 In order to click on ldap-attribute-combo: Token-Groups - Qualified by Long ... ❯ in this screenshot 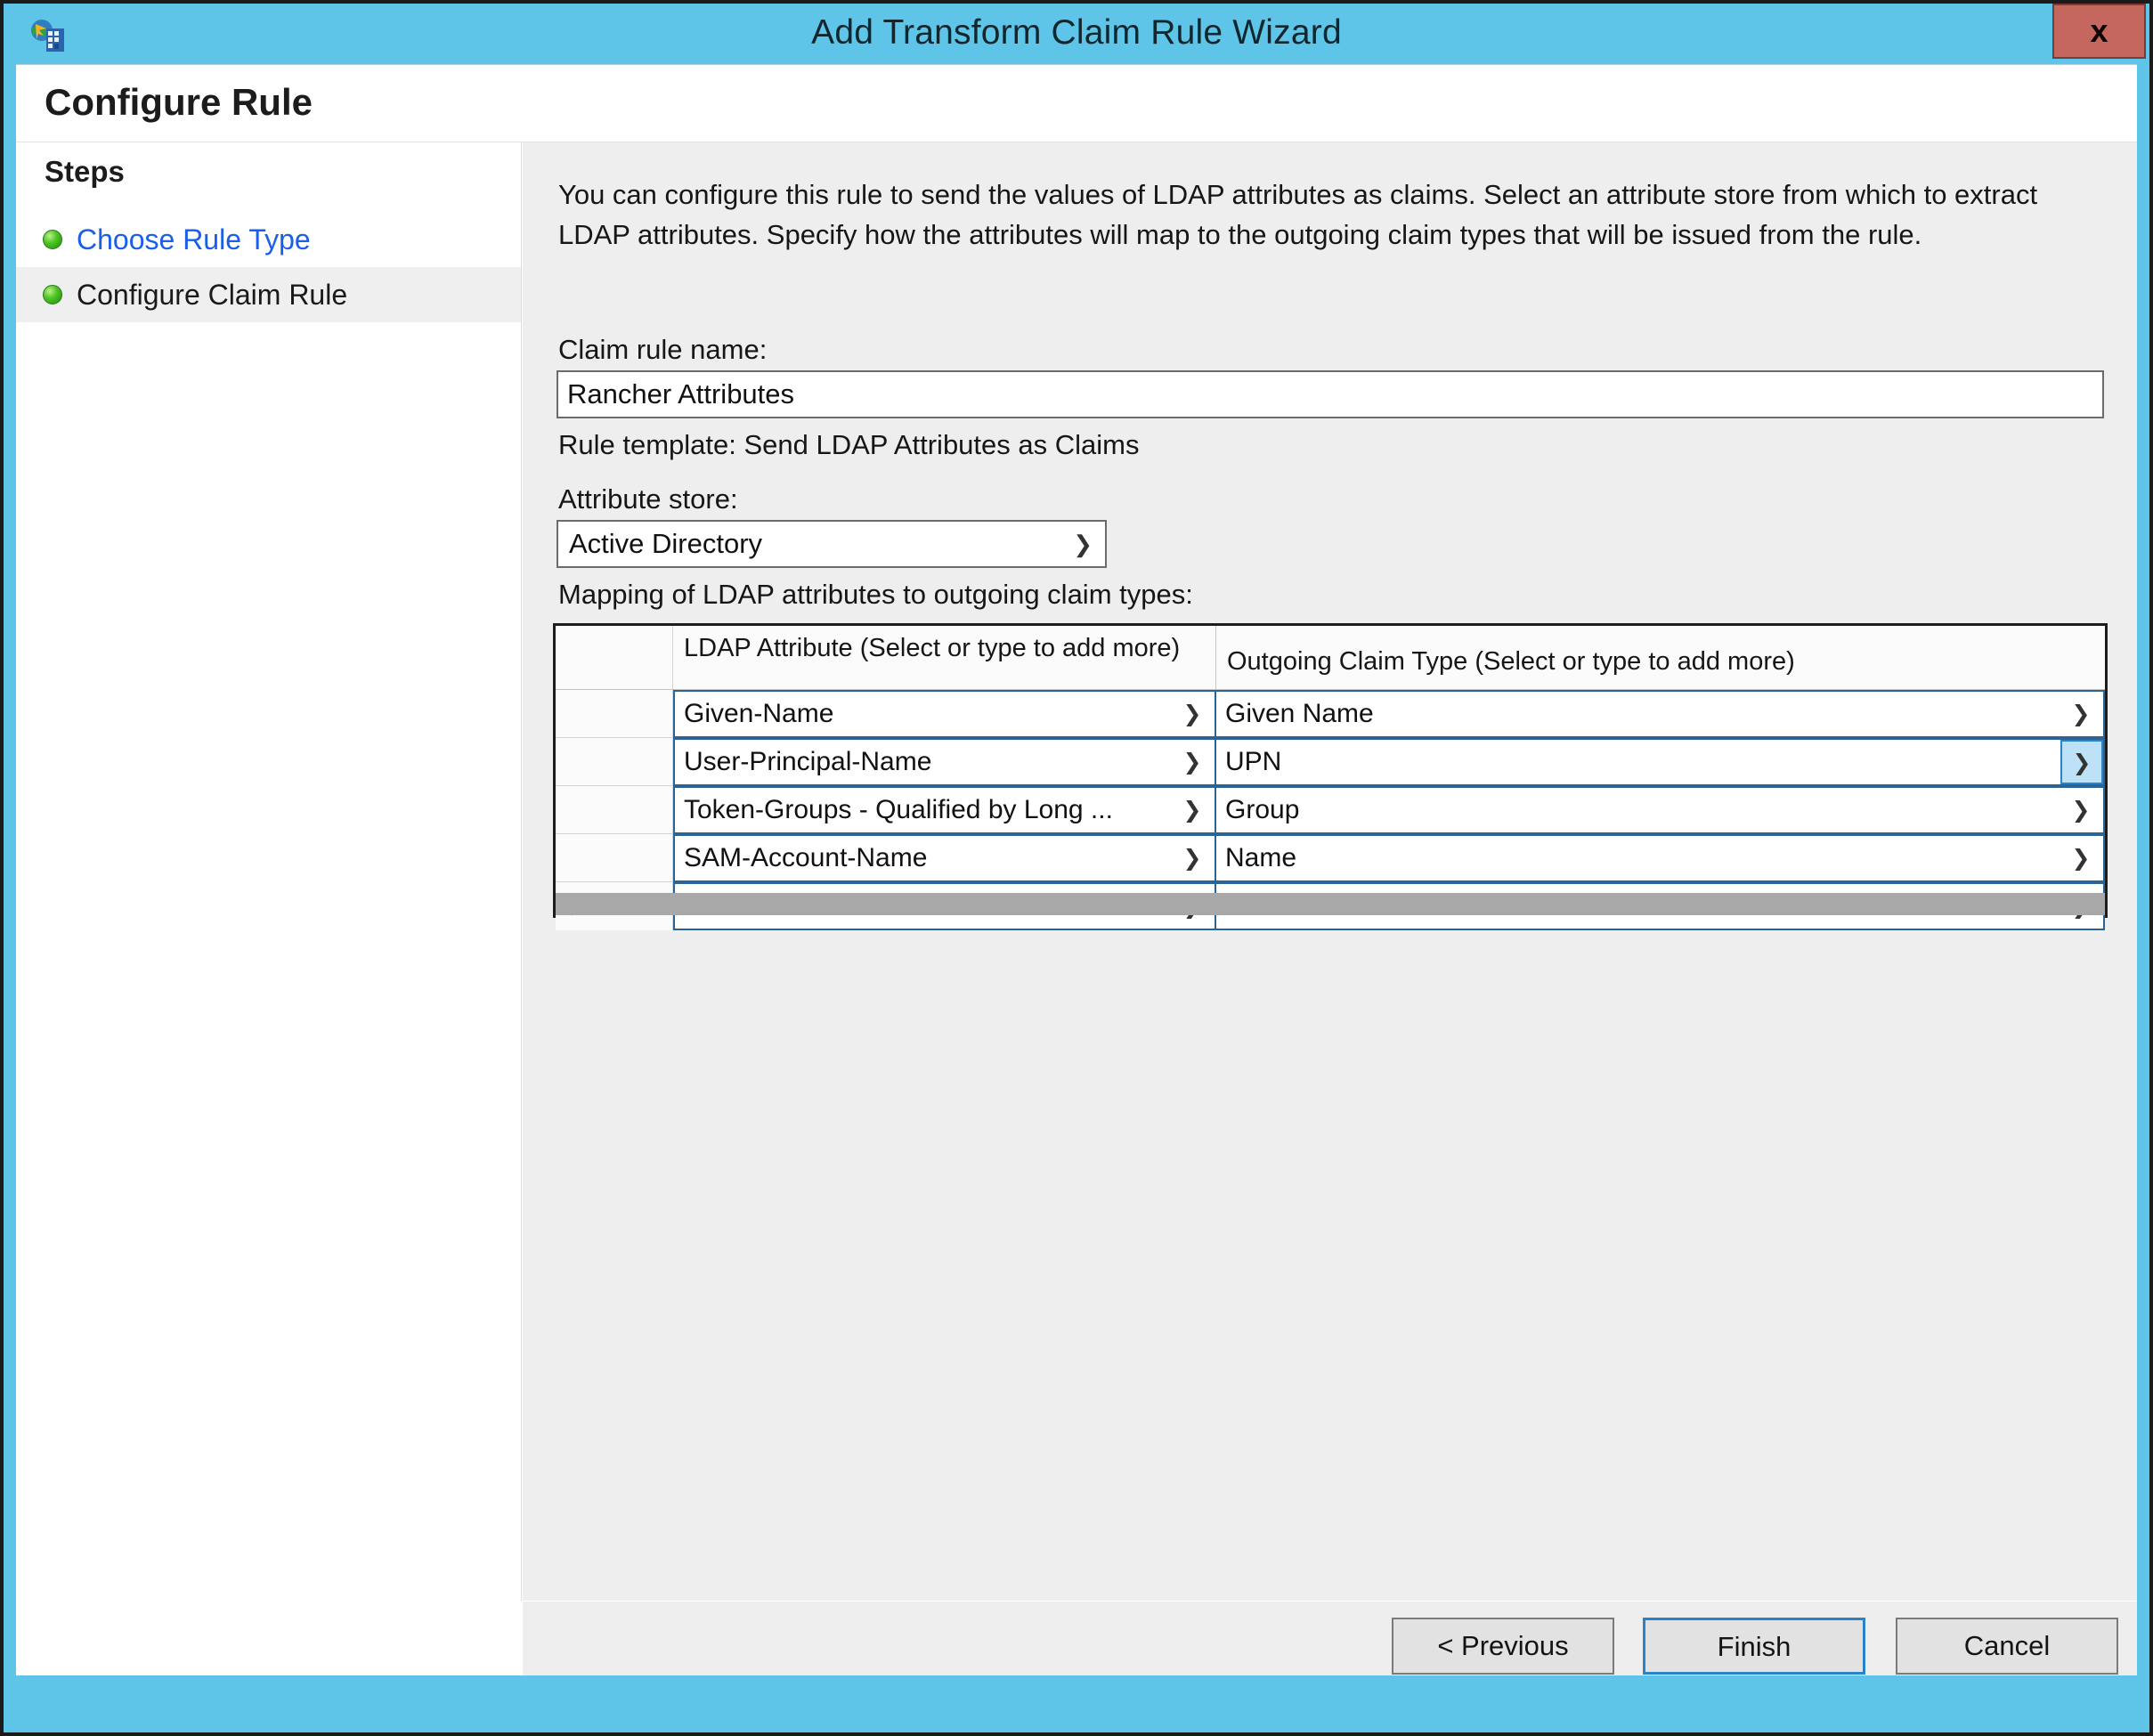, I will do `click(944, 810)`.